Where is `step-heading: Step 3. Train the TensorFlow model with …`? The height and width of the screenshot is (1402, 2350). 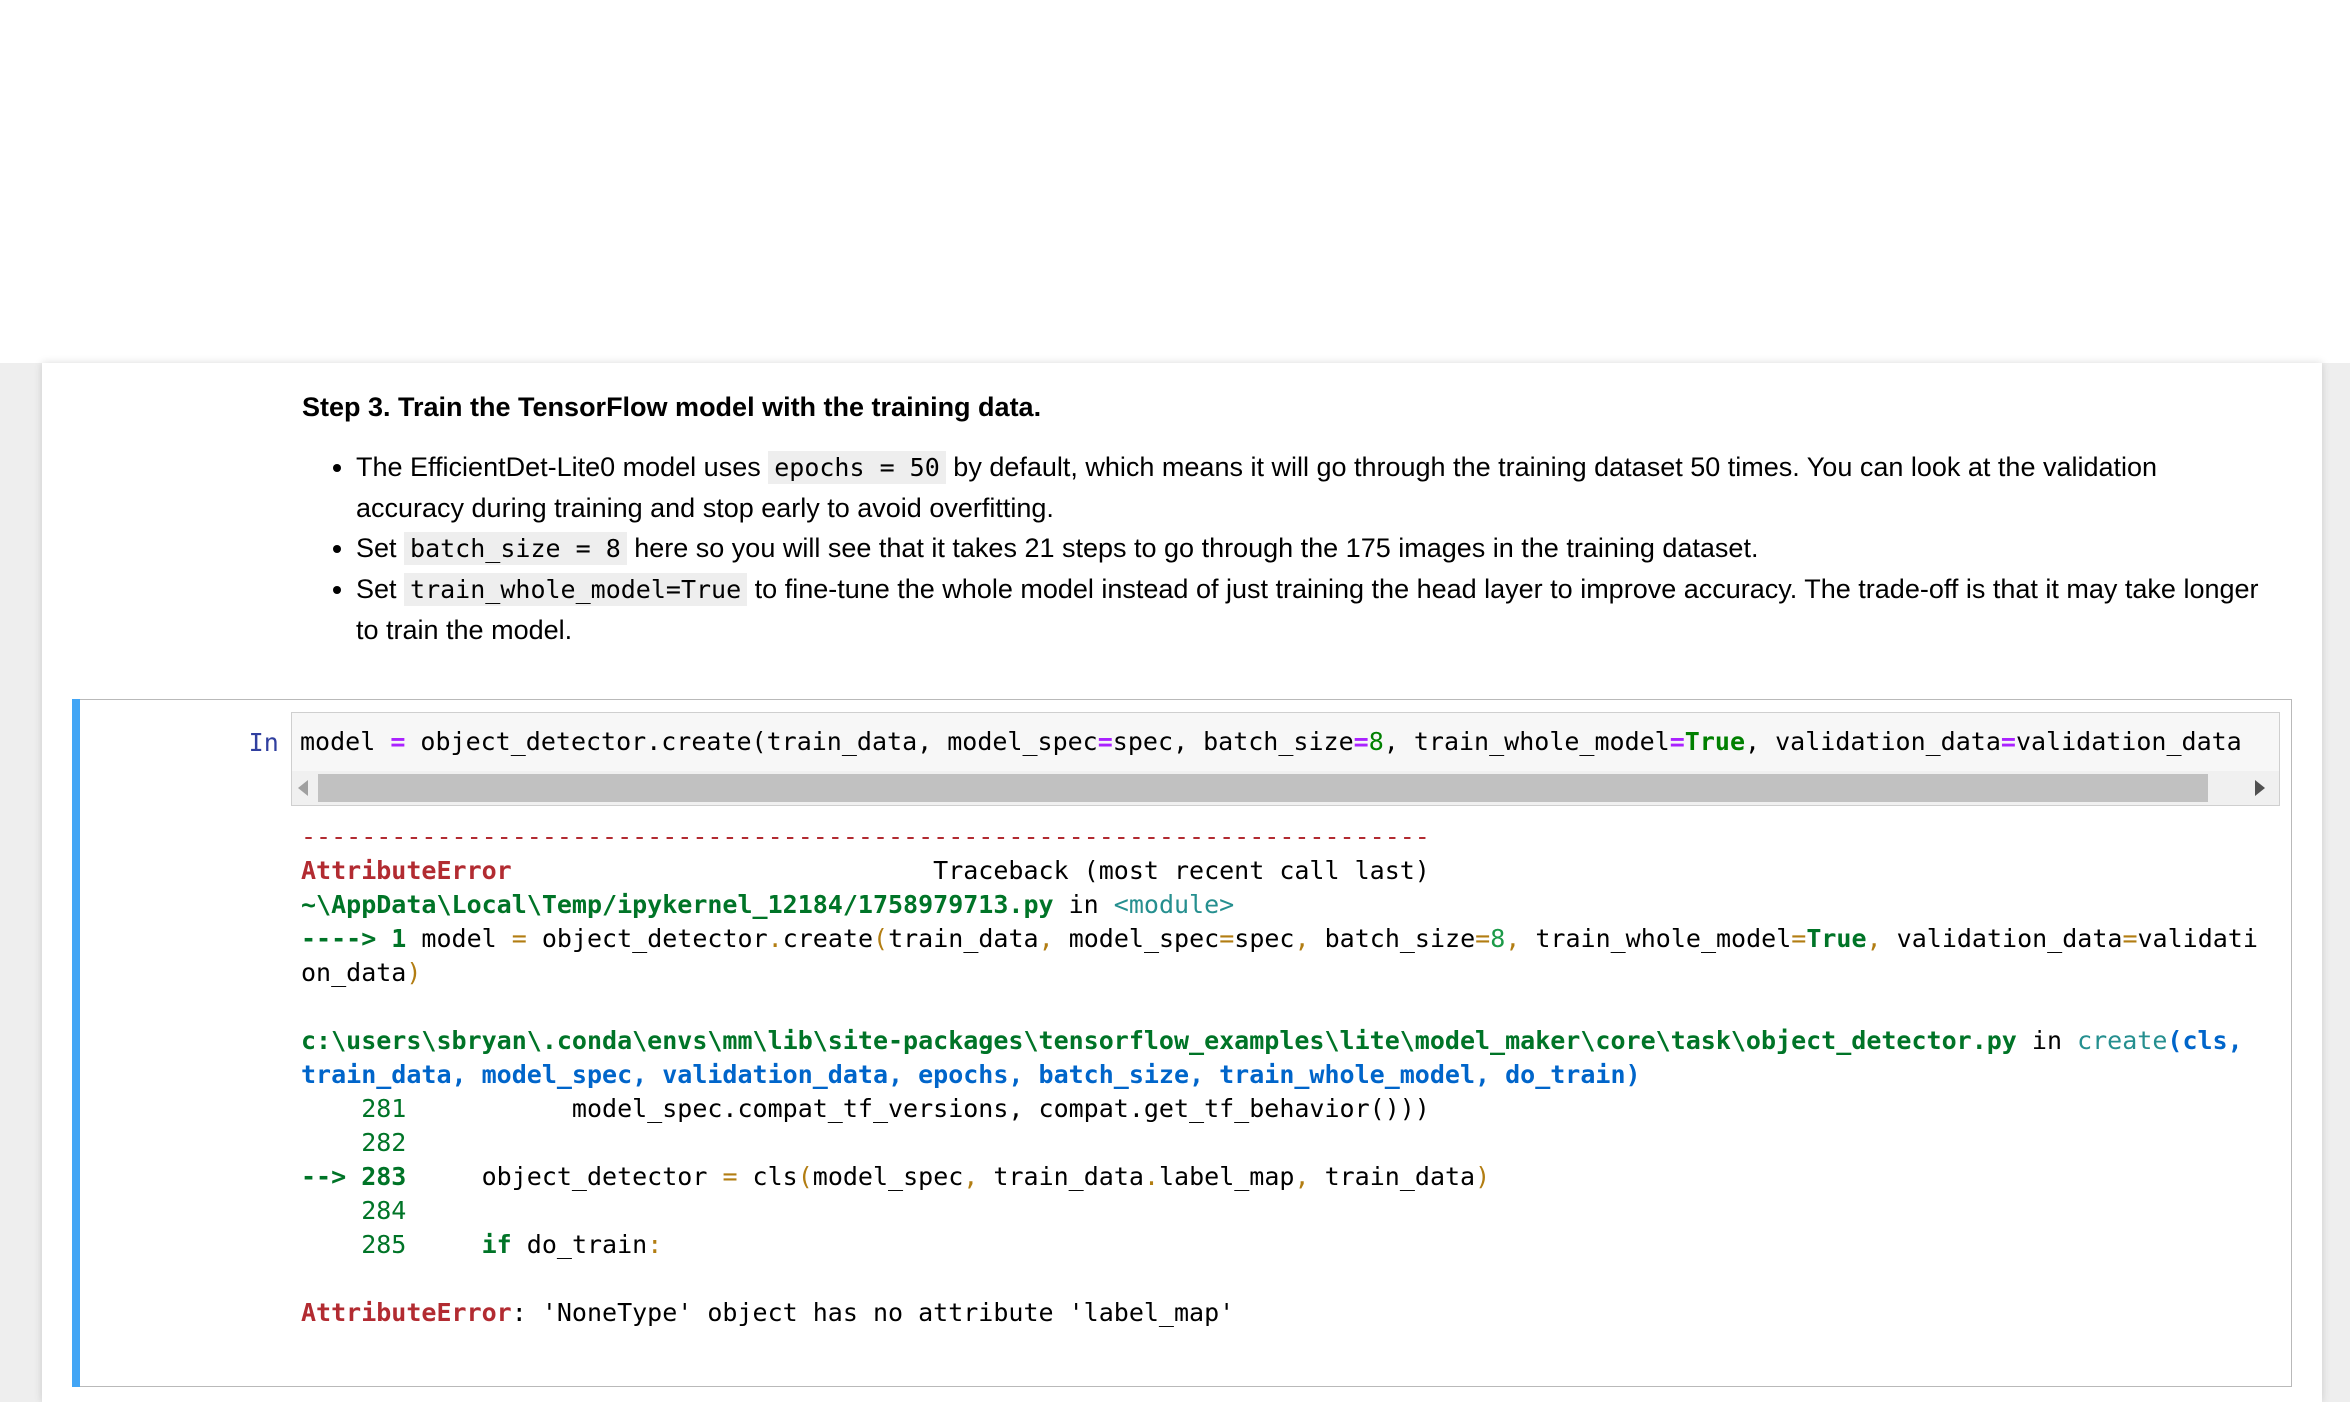
step-heading: Step 3. Train the TensorFlow model with … is located at coordinates (672, 407).